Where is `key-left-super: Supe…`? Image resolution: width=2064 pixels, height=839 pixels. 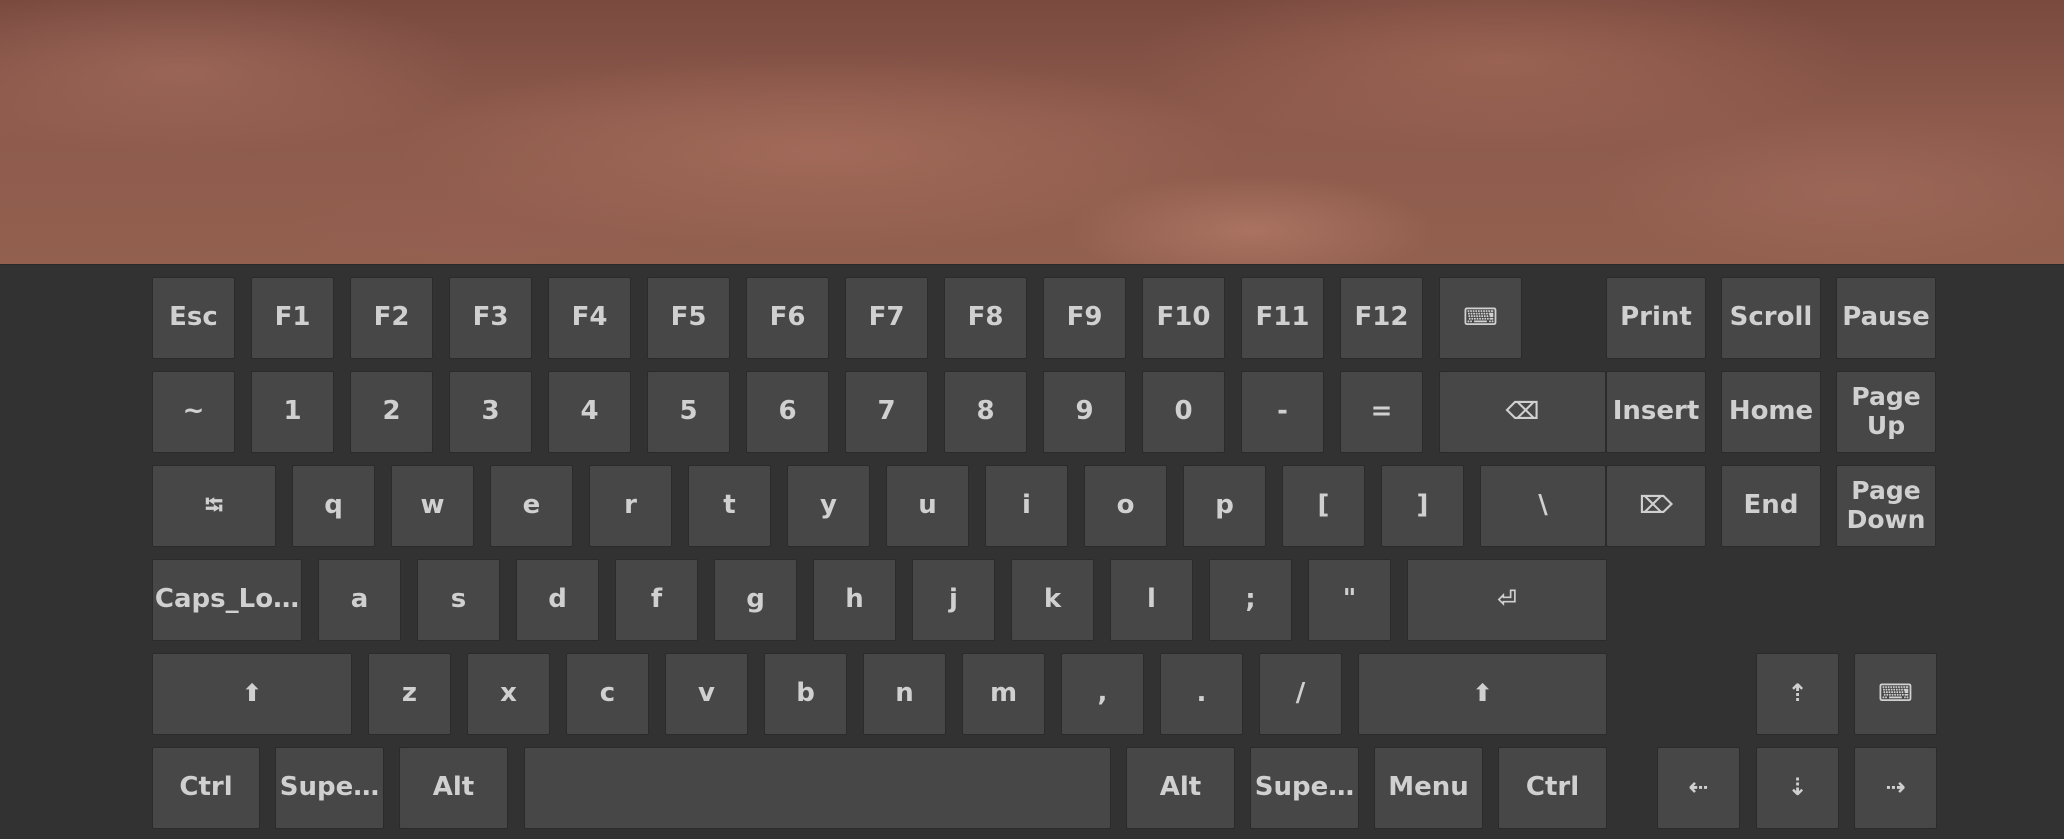 key-left-super: Supe… is located at coordinates (329, 788).